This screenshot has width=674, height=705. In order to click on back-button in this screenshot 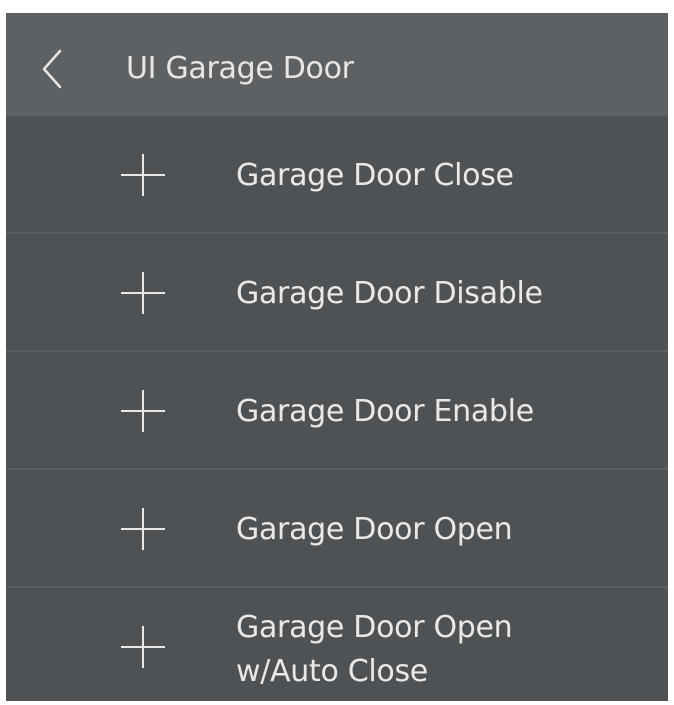, I will do `click(52, 69)`.